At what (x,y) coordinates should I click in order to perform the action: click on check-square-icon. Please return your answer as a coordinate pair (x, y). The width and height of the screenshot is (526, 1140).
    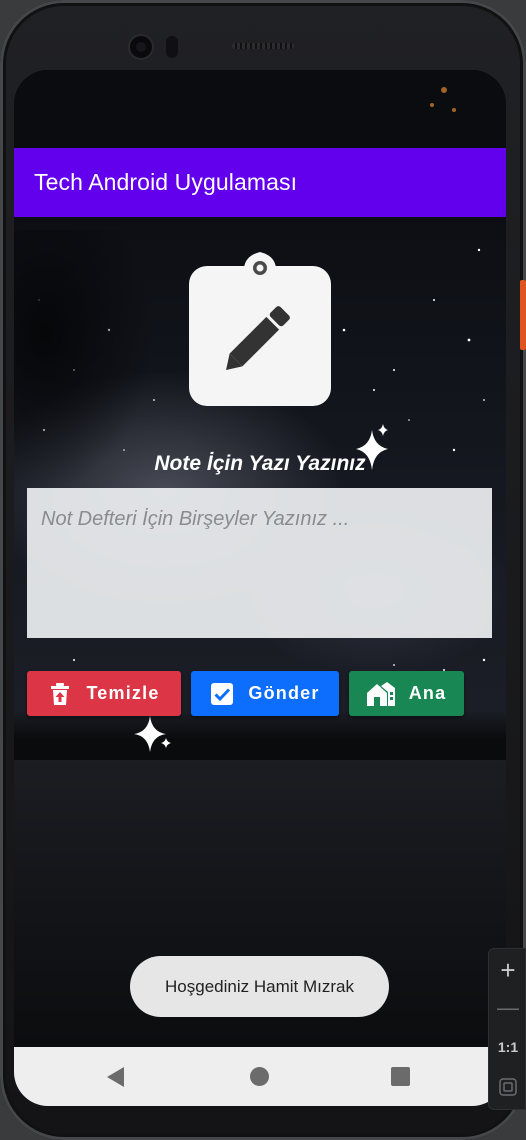
    Looking at the image, I should click on (222, 693).